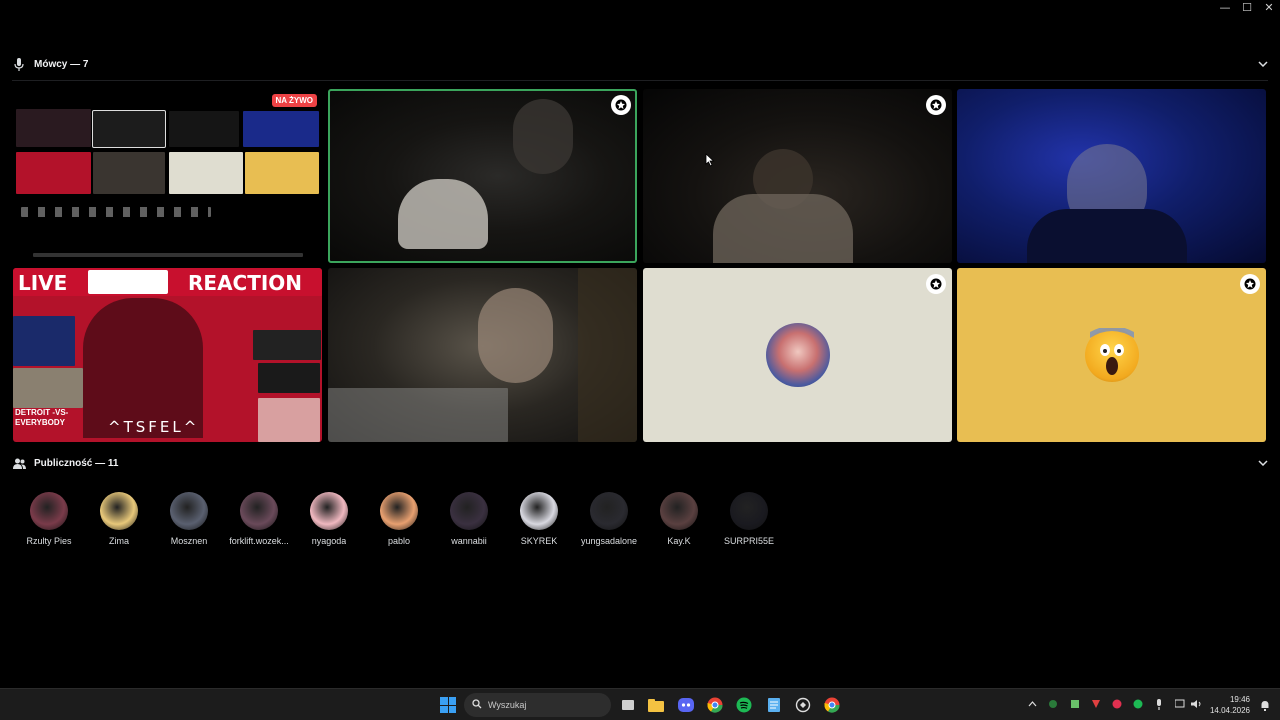  Describe the element at coordinates (803, 705) in the screenshot. I see `app-icon` at that location.